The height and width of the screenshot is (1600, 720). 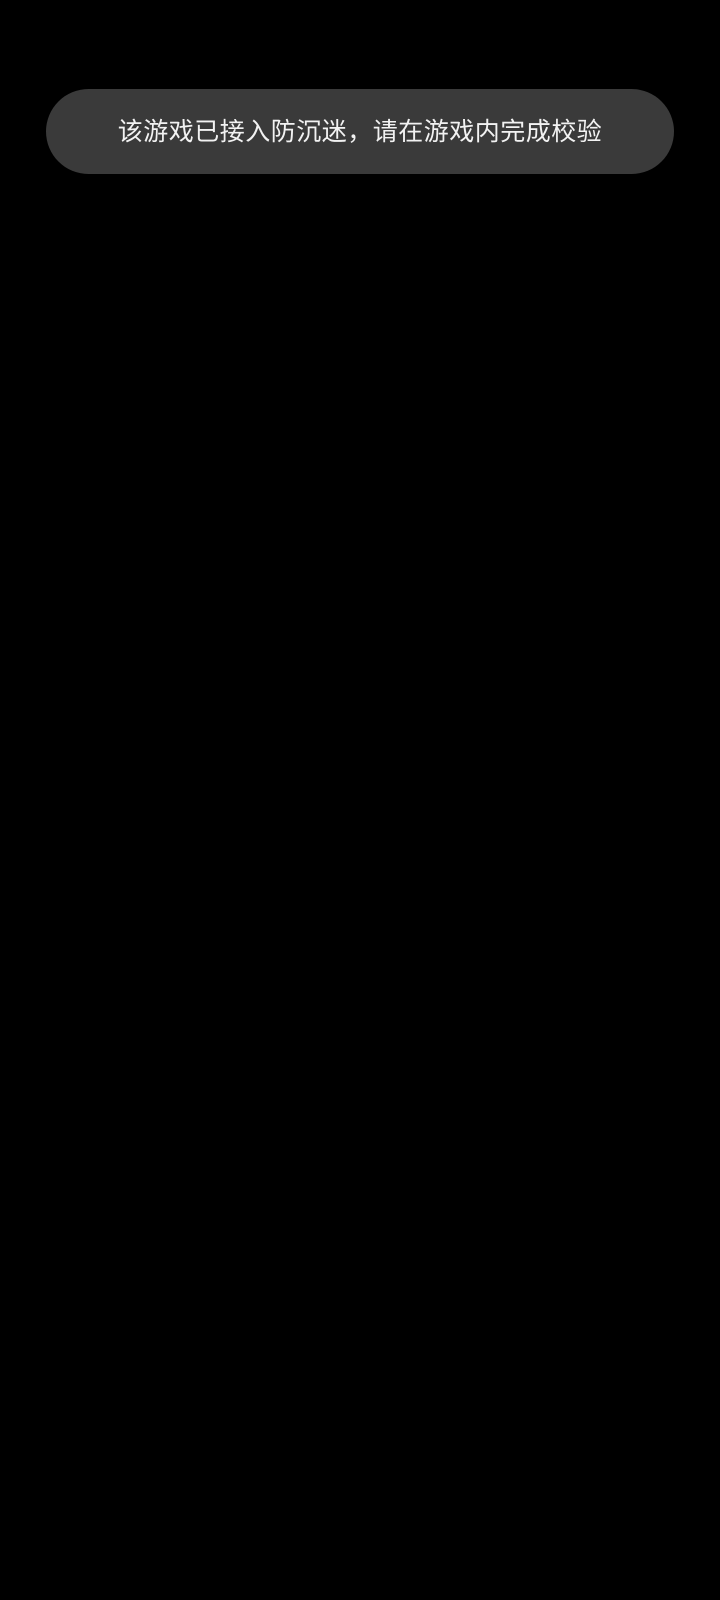 I want to click on anti-addiction-toast: 该游戏已接入防沉迷，请在游戏内完成校验, so click(x=360, y=131).